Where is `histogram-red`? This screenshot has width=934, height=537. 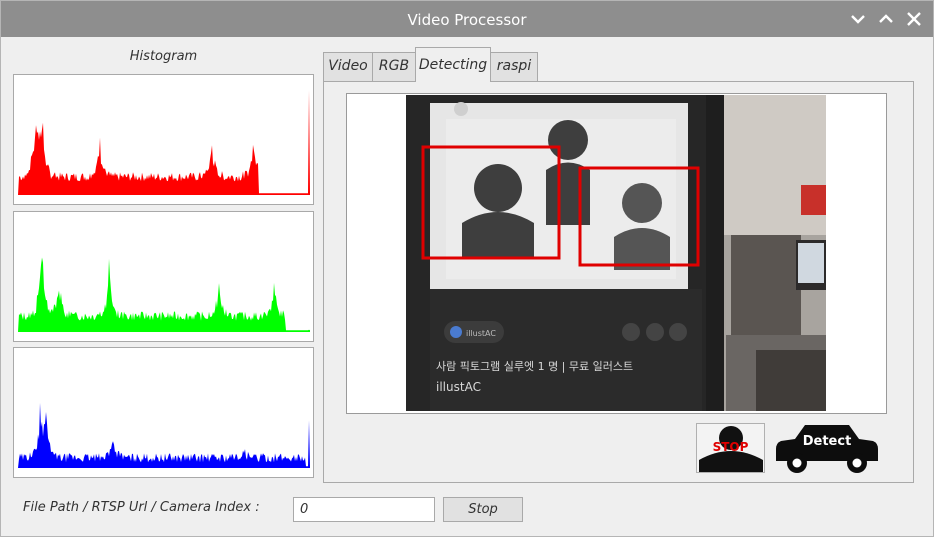
histogram-red is located at coordinates (163, 139).